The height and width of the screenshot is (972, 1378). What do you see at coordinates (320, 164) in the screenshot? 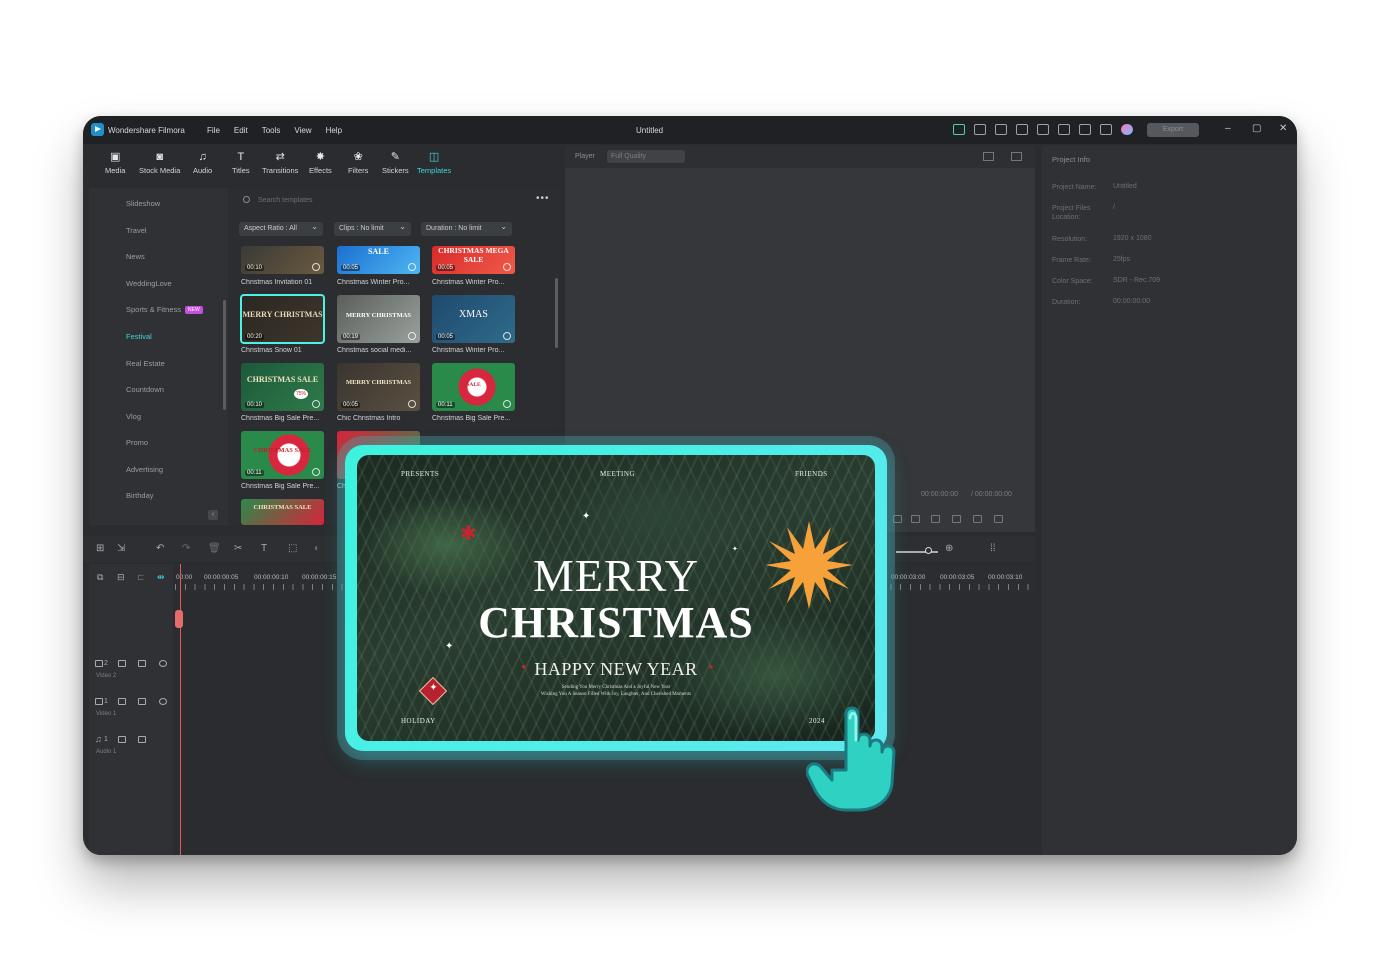
I see `tab-effects: ✸ Effects` at bounding box center [320, 164].